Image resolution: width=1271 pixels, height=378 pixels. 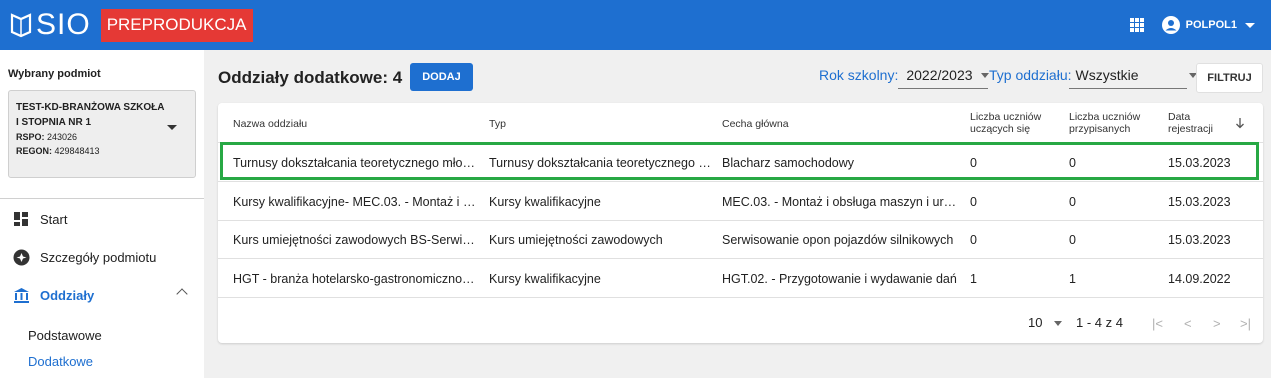 I want to click on logo: SIO, so click(x=50, y=25).